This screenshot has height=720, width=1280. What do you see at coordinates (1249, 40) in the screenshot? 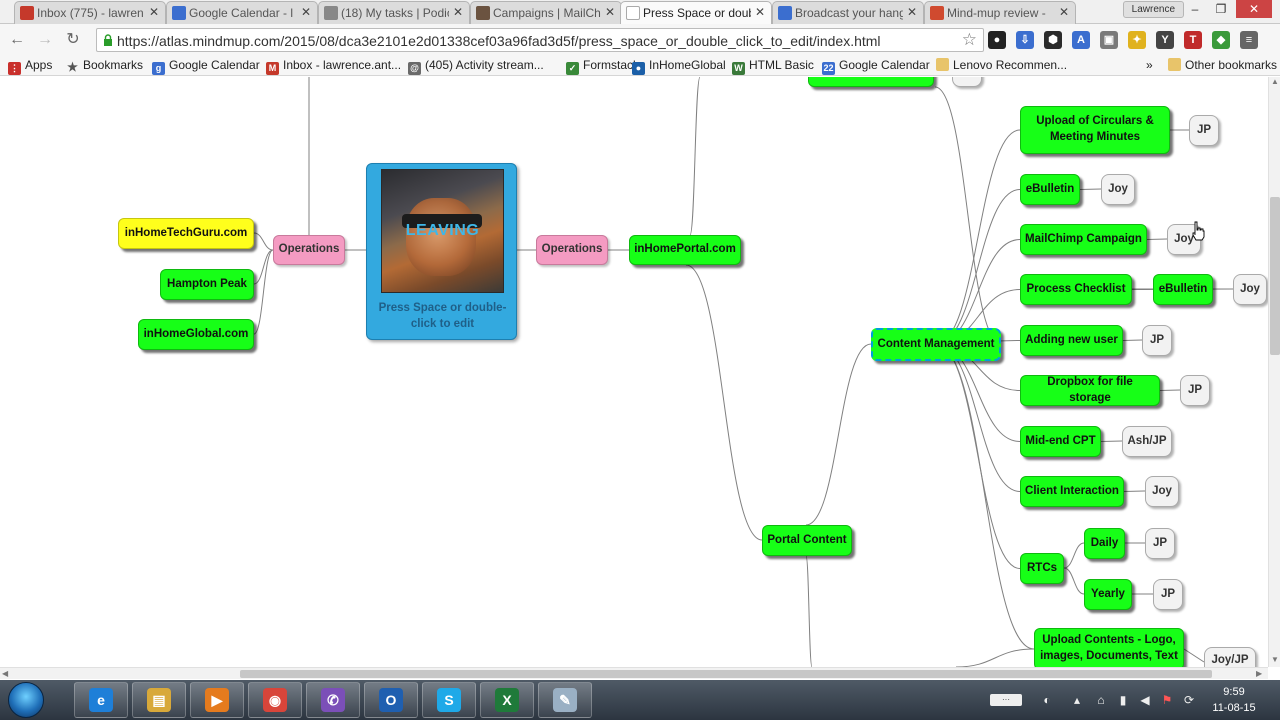
I see `menu-icon: ≡` at bounding box center [1249, 40].